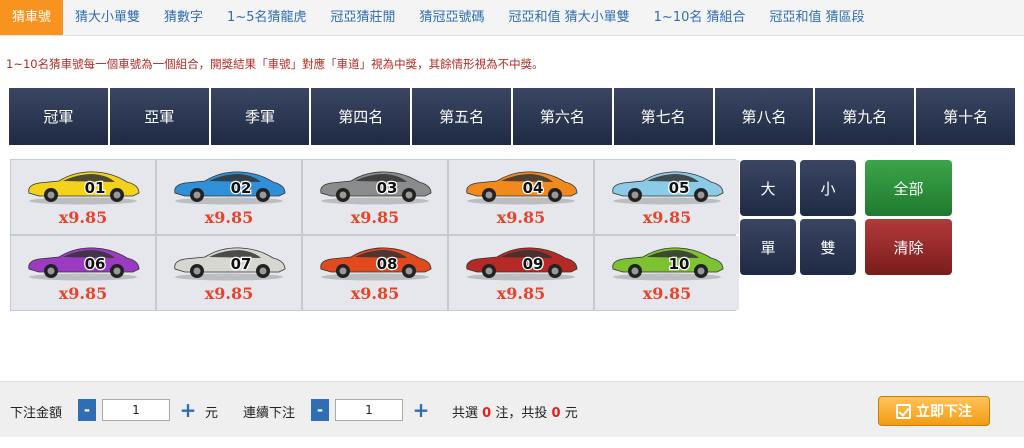 This screenshot has width=1024, height=448. Describe the element at coordinates (58, 116) in the screenshot. I see `position-button-1: 冠軍` at that location.